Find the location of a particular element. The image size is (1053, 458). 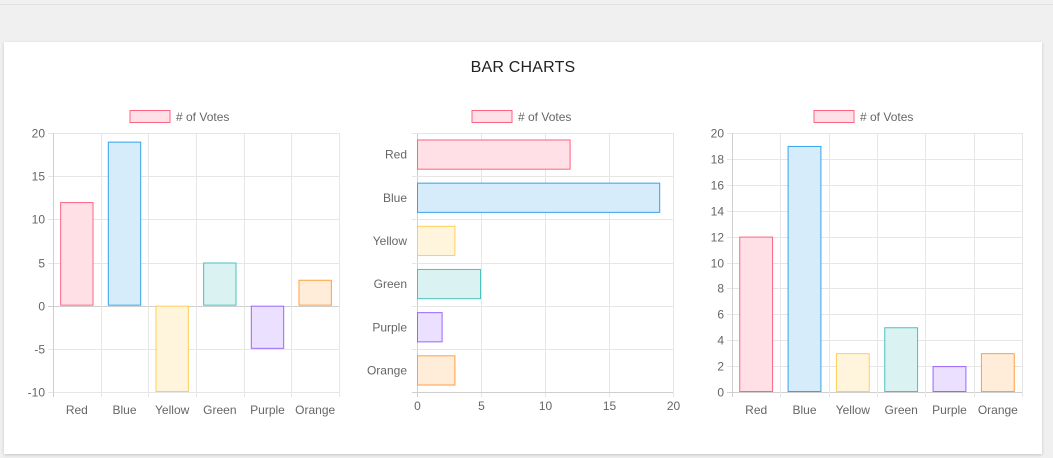

x-tick-label: Yellow is located at coordinates (853, 410).